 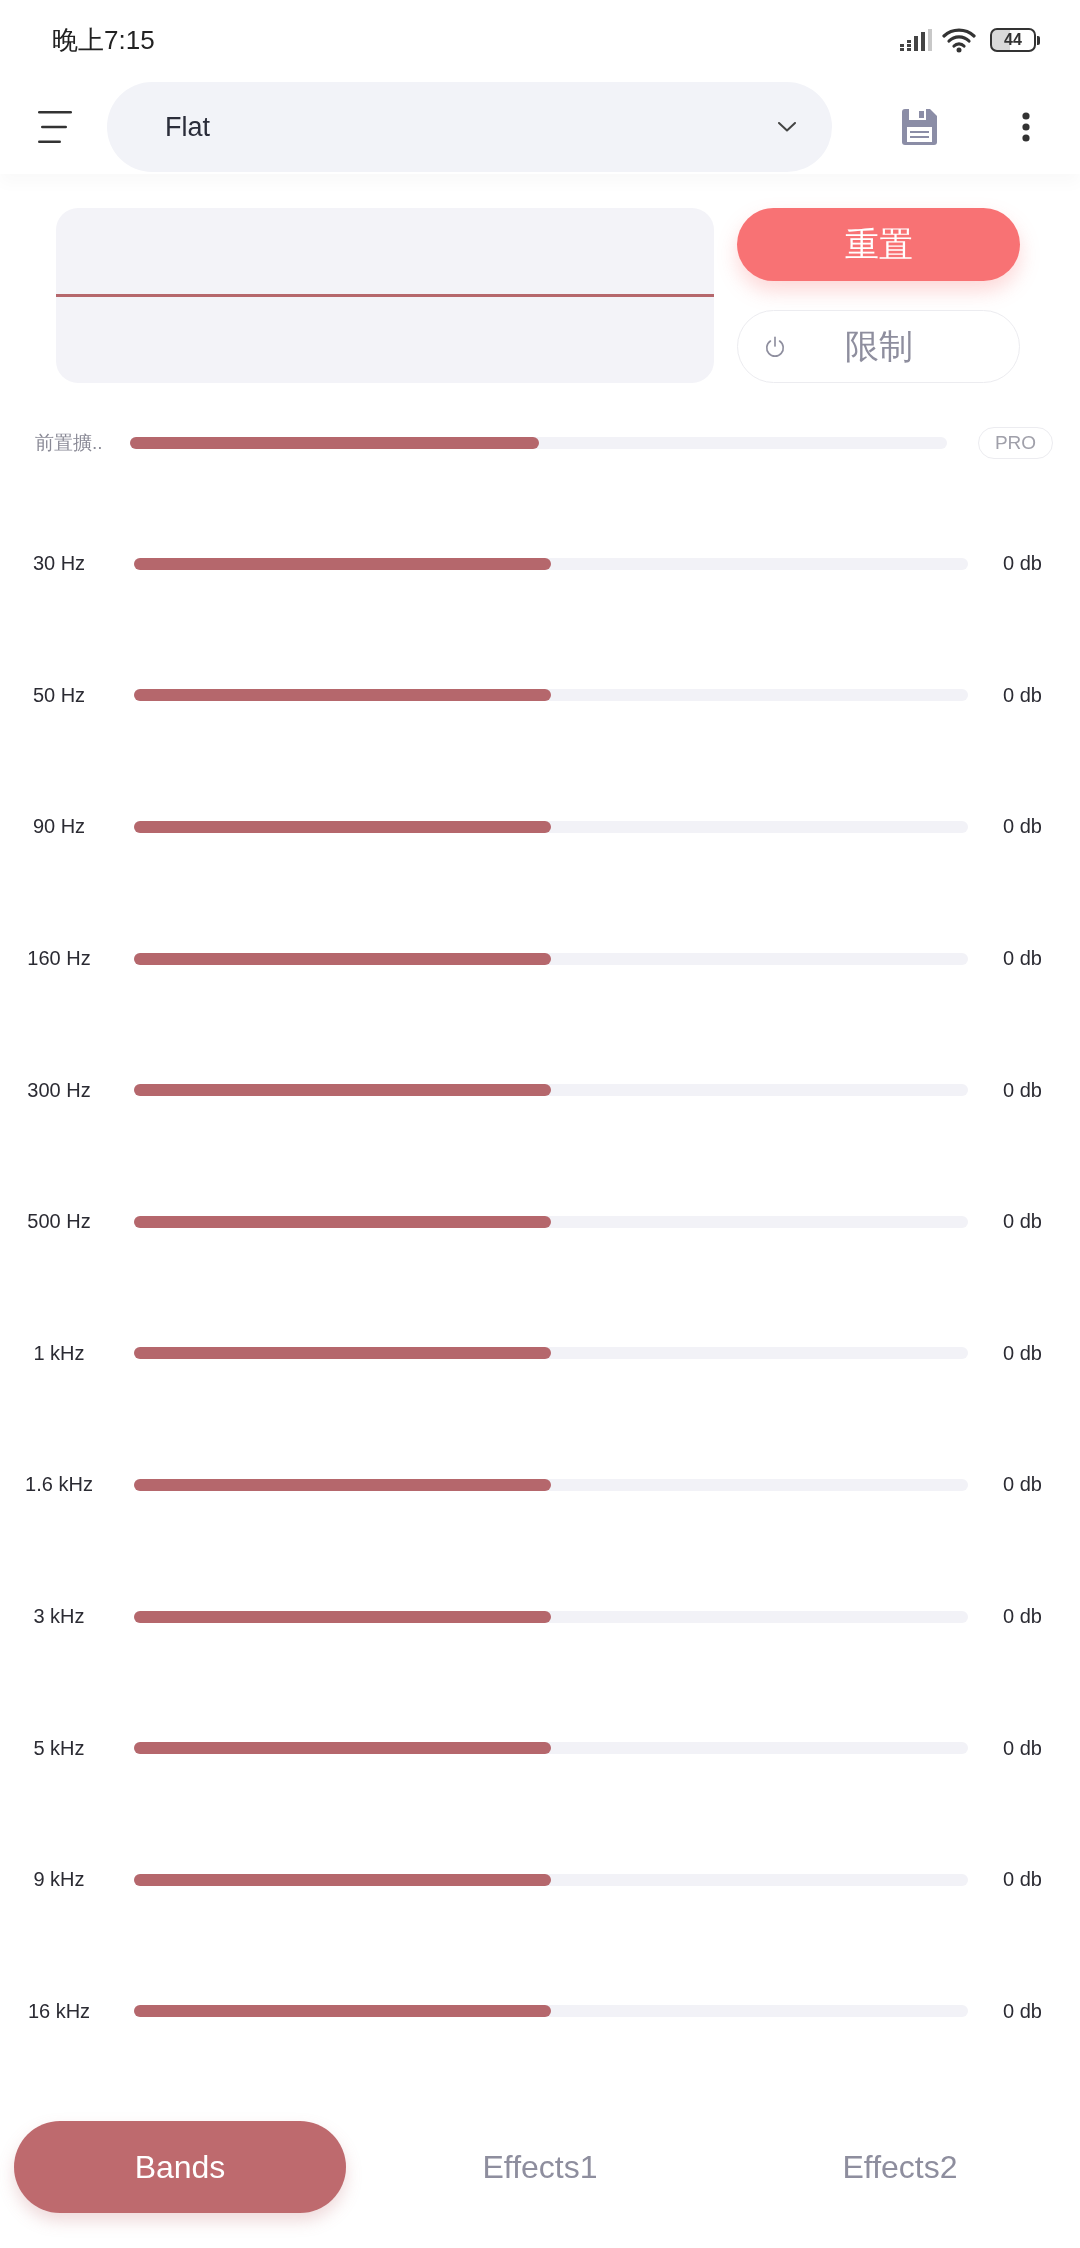 I want to click on band-frequency-label: 300 Hz, so click(x=59, y=1090).